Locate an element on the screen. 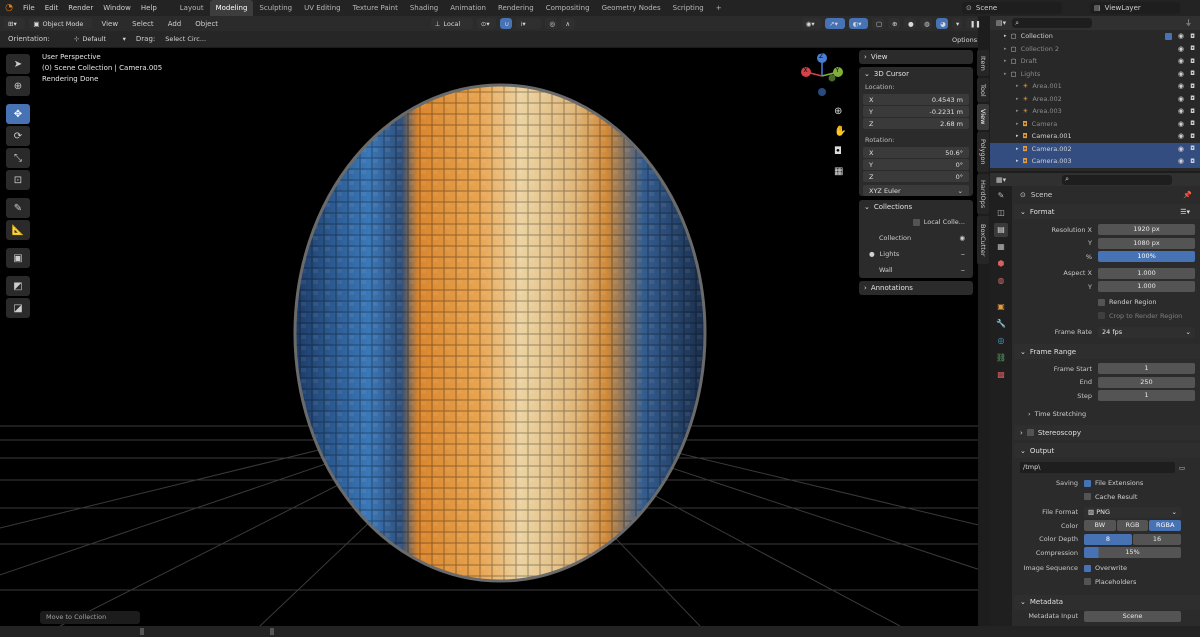 This screenshot has height=637, width=1200. move-tool-icon: ✥ is located at coordinates (18, 114).